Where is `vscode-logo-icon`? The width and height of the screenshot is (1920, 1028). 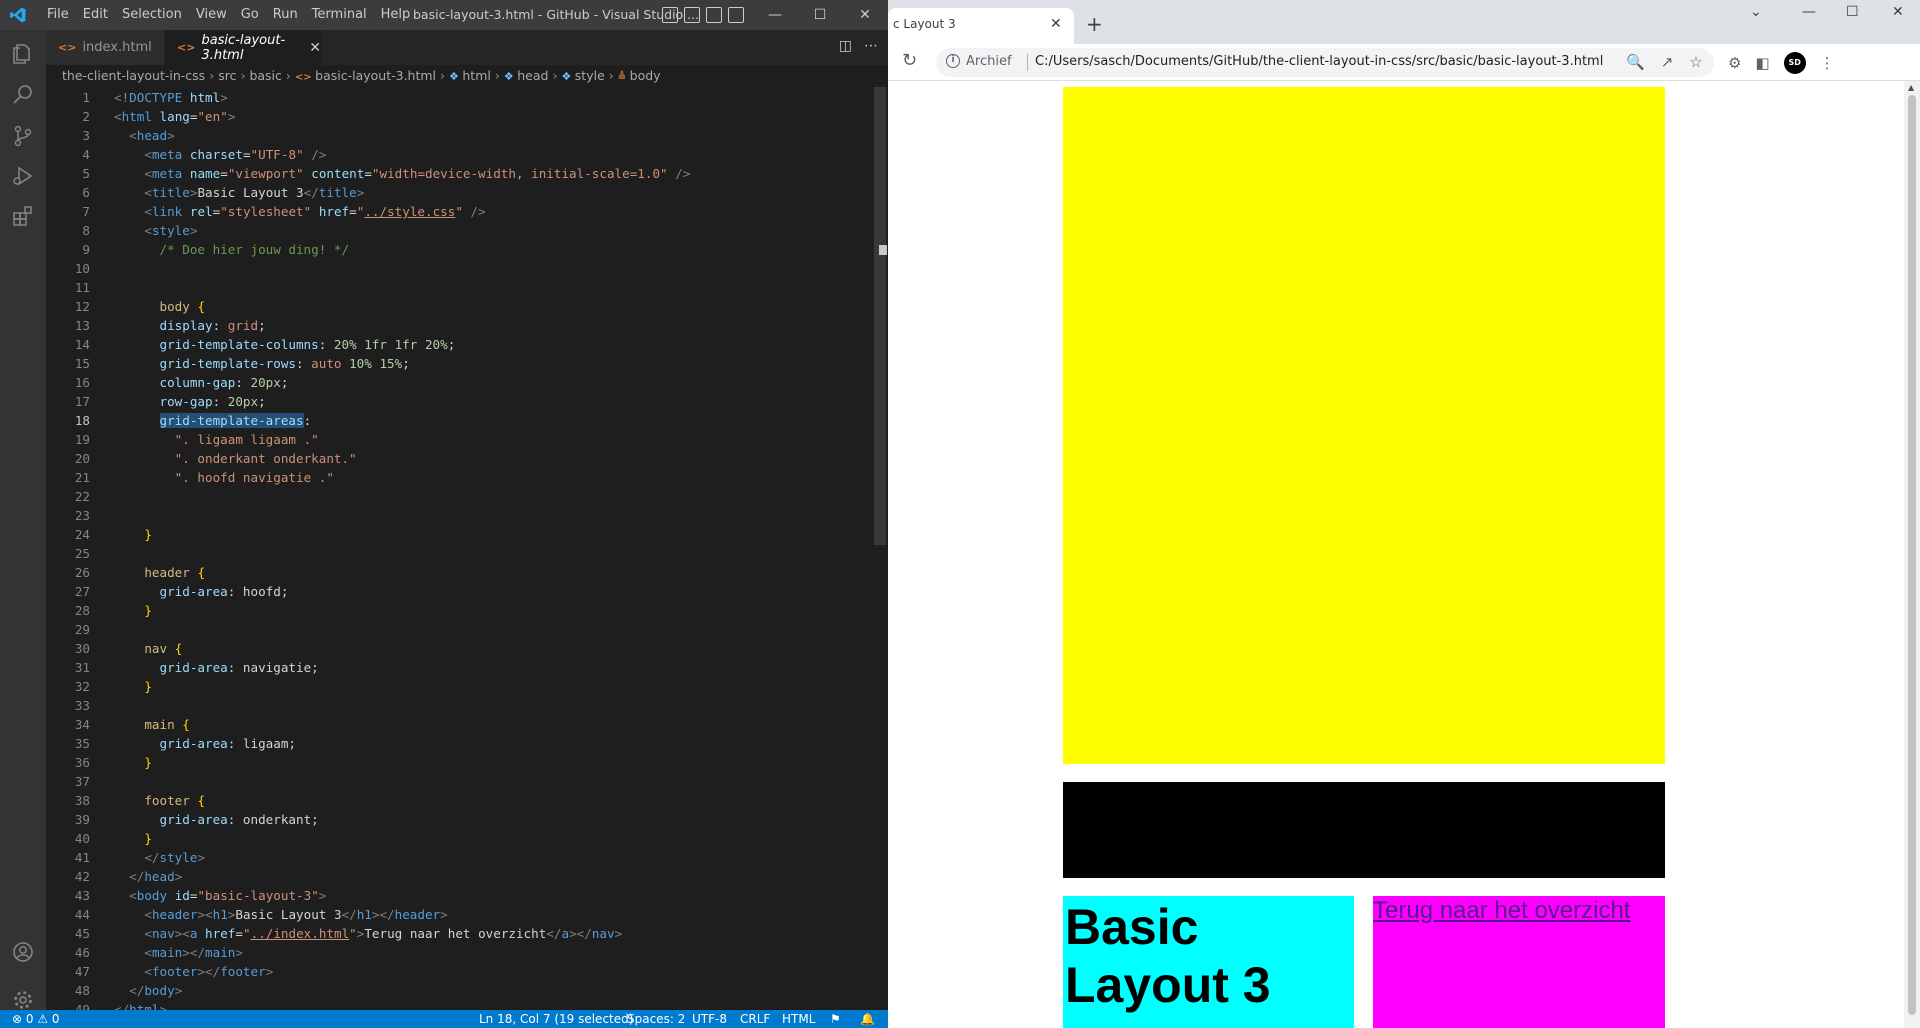
vscode-logo-icon is located at coordinates (18, 15).